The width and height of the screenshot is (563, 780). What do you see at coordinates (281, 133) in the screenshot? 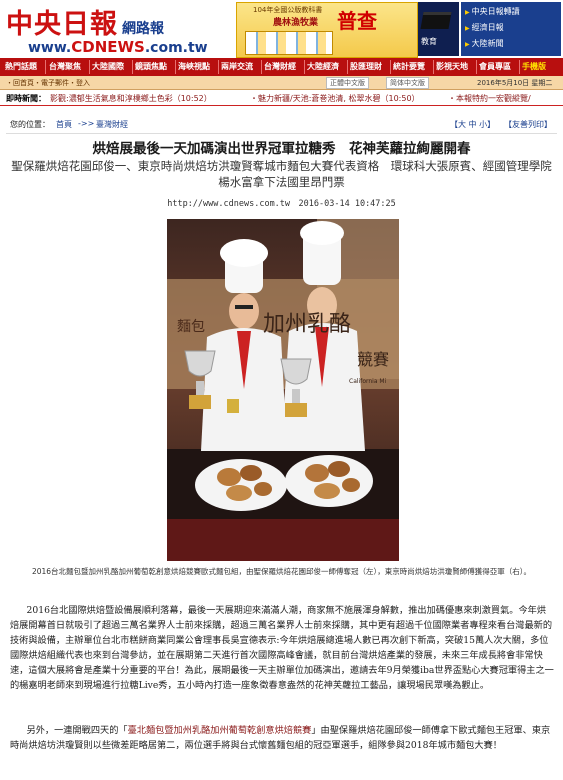
I see `header-divider` at bounding box center [281, 133].